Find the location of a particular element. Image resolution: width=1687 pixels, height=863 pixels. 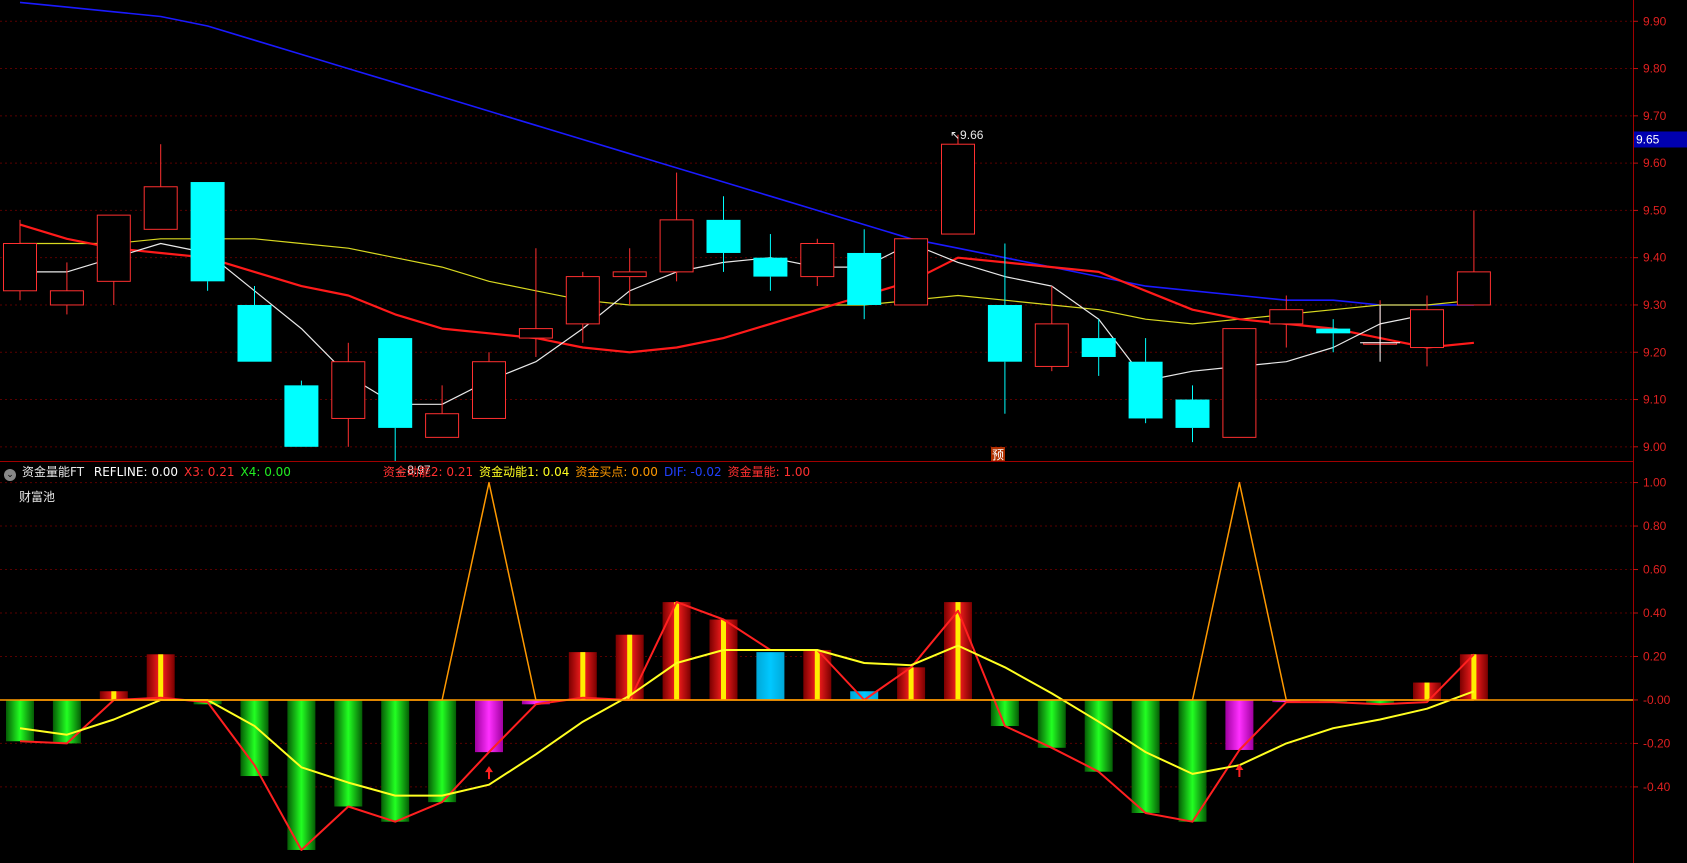

indicator-title: 资金量能FT is located at coordinates (53, 472).